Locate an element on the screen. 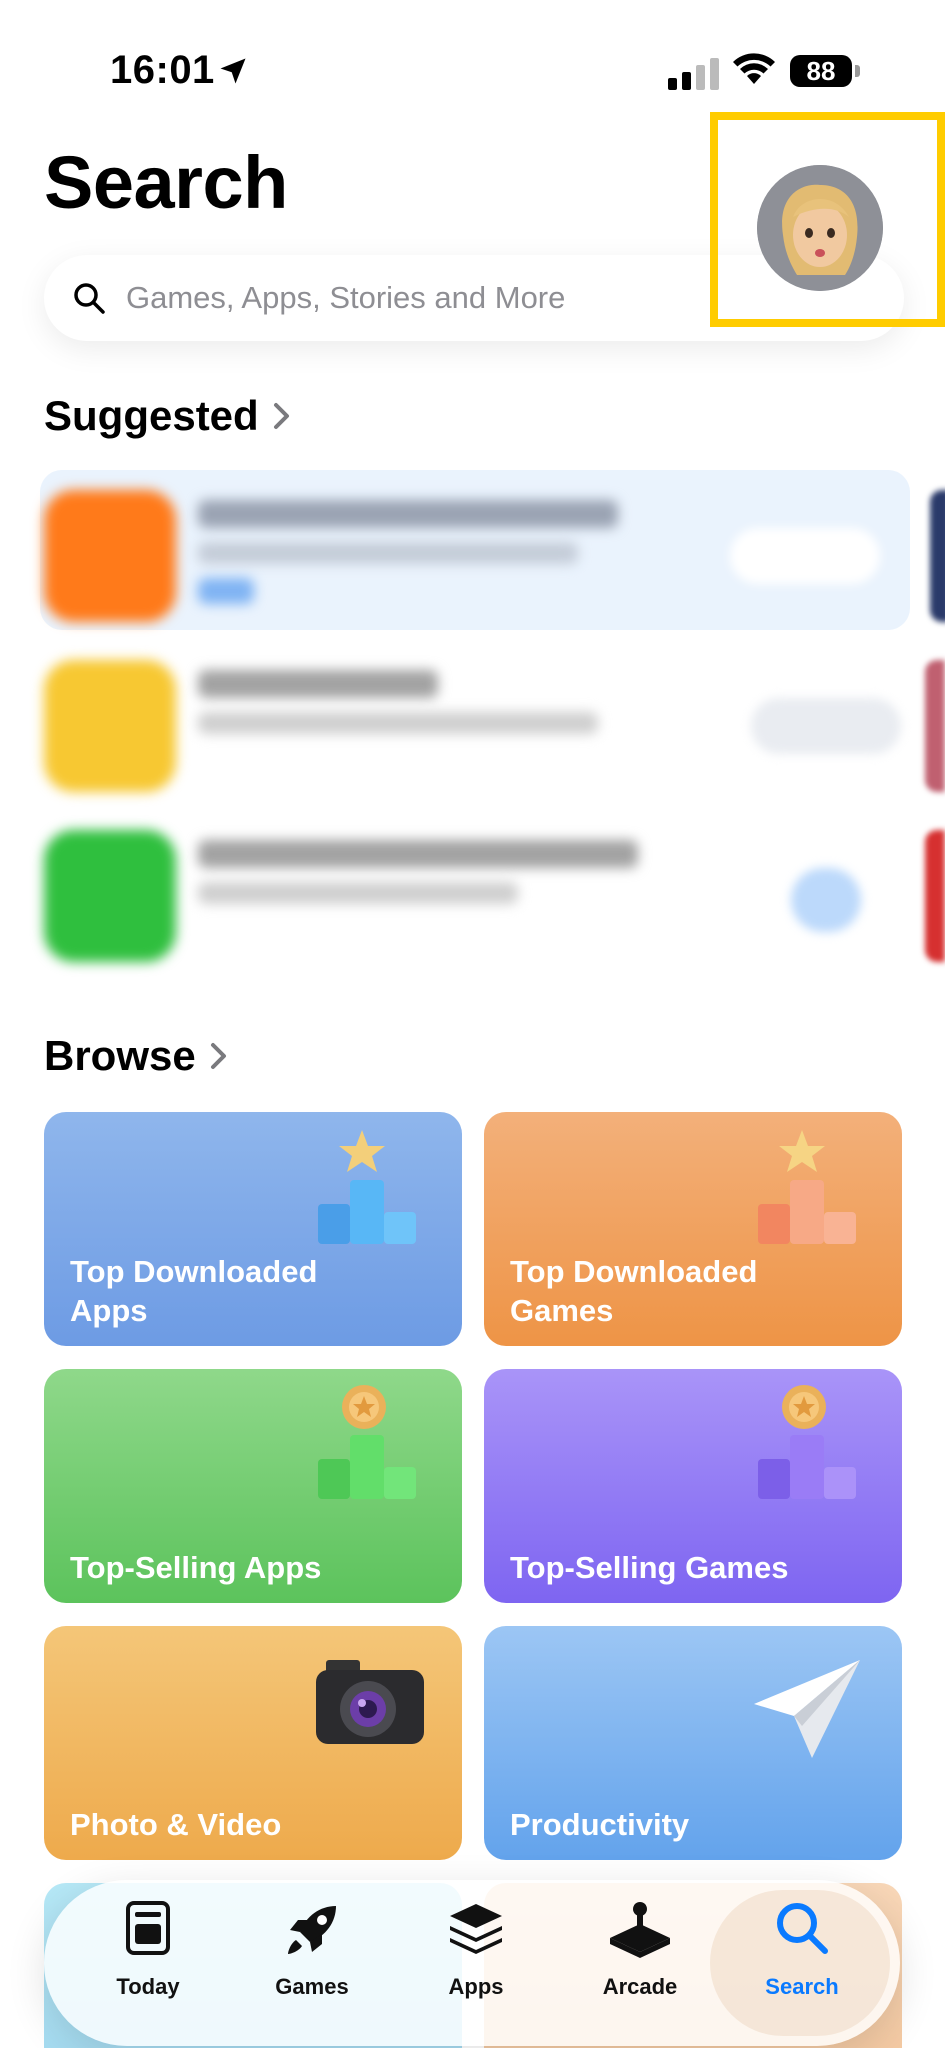 The height and width of the screenshot is (2048, 945). tab-games: Games is located at coordinates (312, 1963).